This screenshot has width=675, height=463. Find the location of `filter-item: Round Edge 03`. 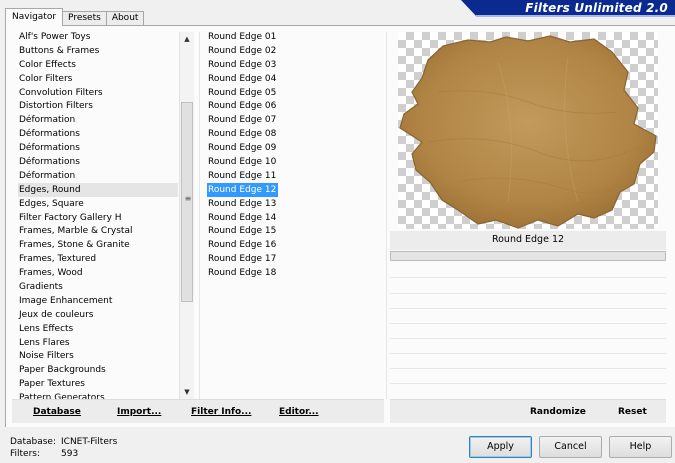

filter-item: Round Edge 03 is located at coordinates (242, 65).